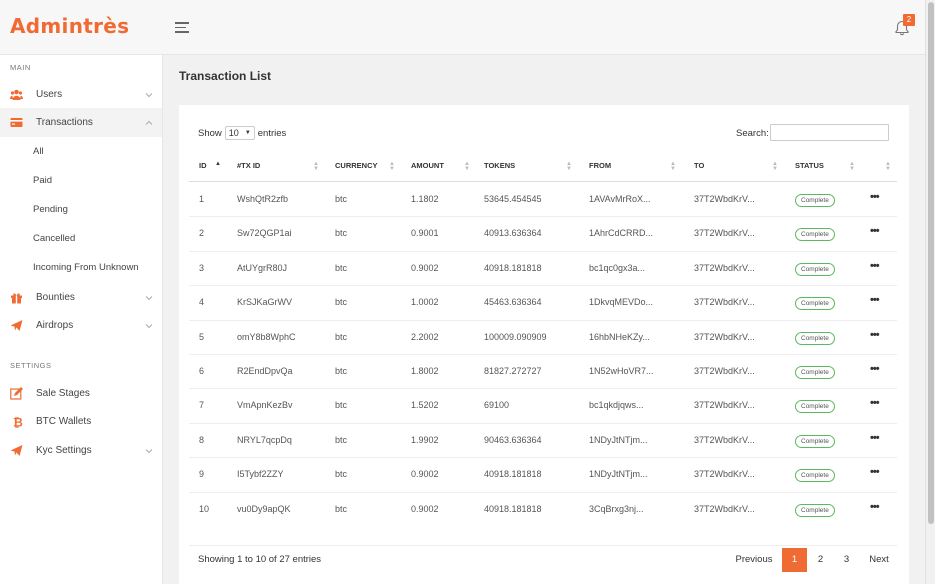 This screenshot has height=584, width=935. Describe the element at coordinates (794, 560) in the screenshot. I see `pagination-page-1: 1` at that location.